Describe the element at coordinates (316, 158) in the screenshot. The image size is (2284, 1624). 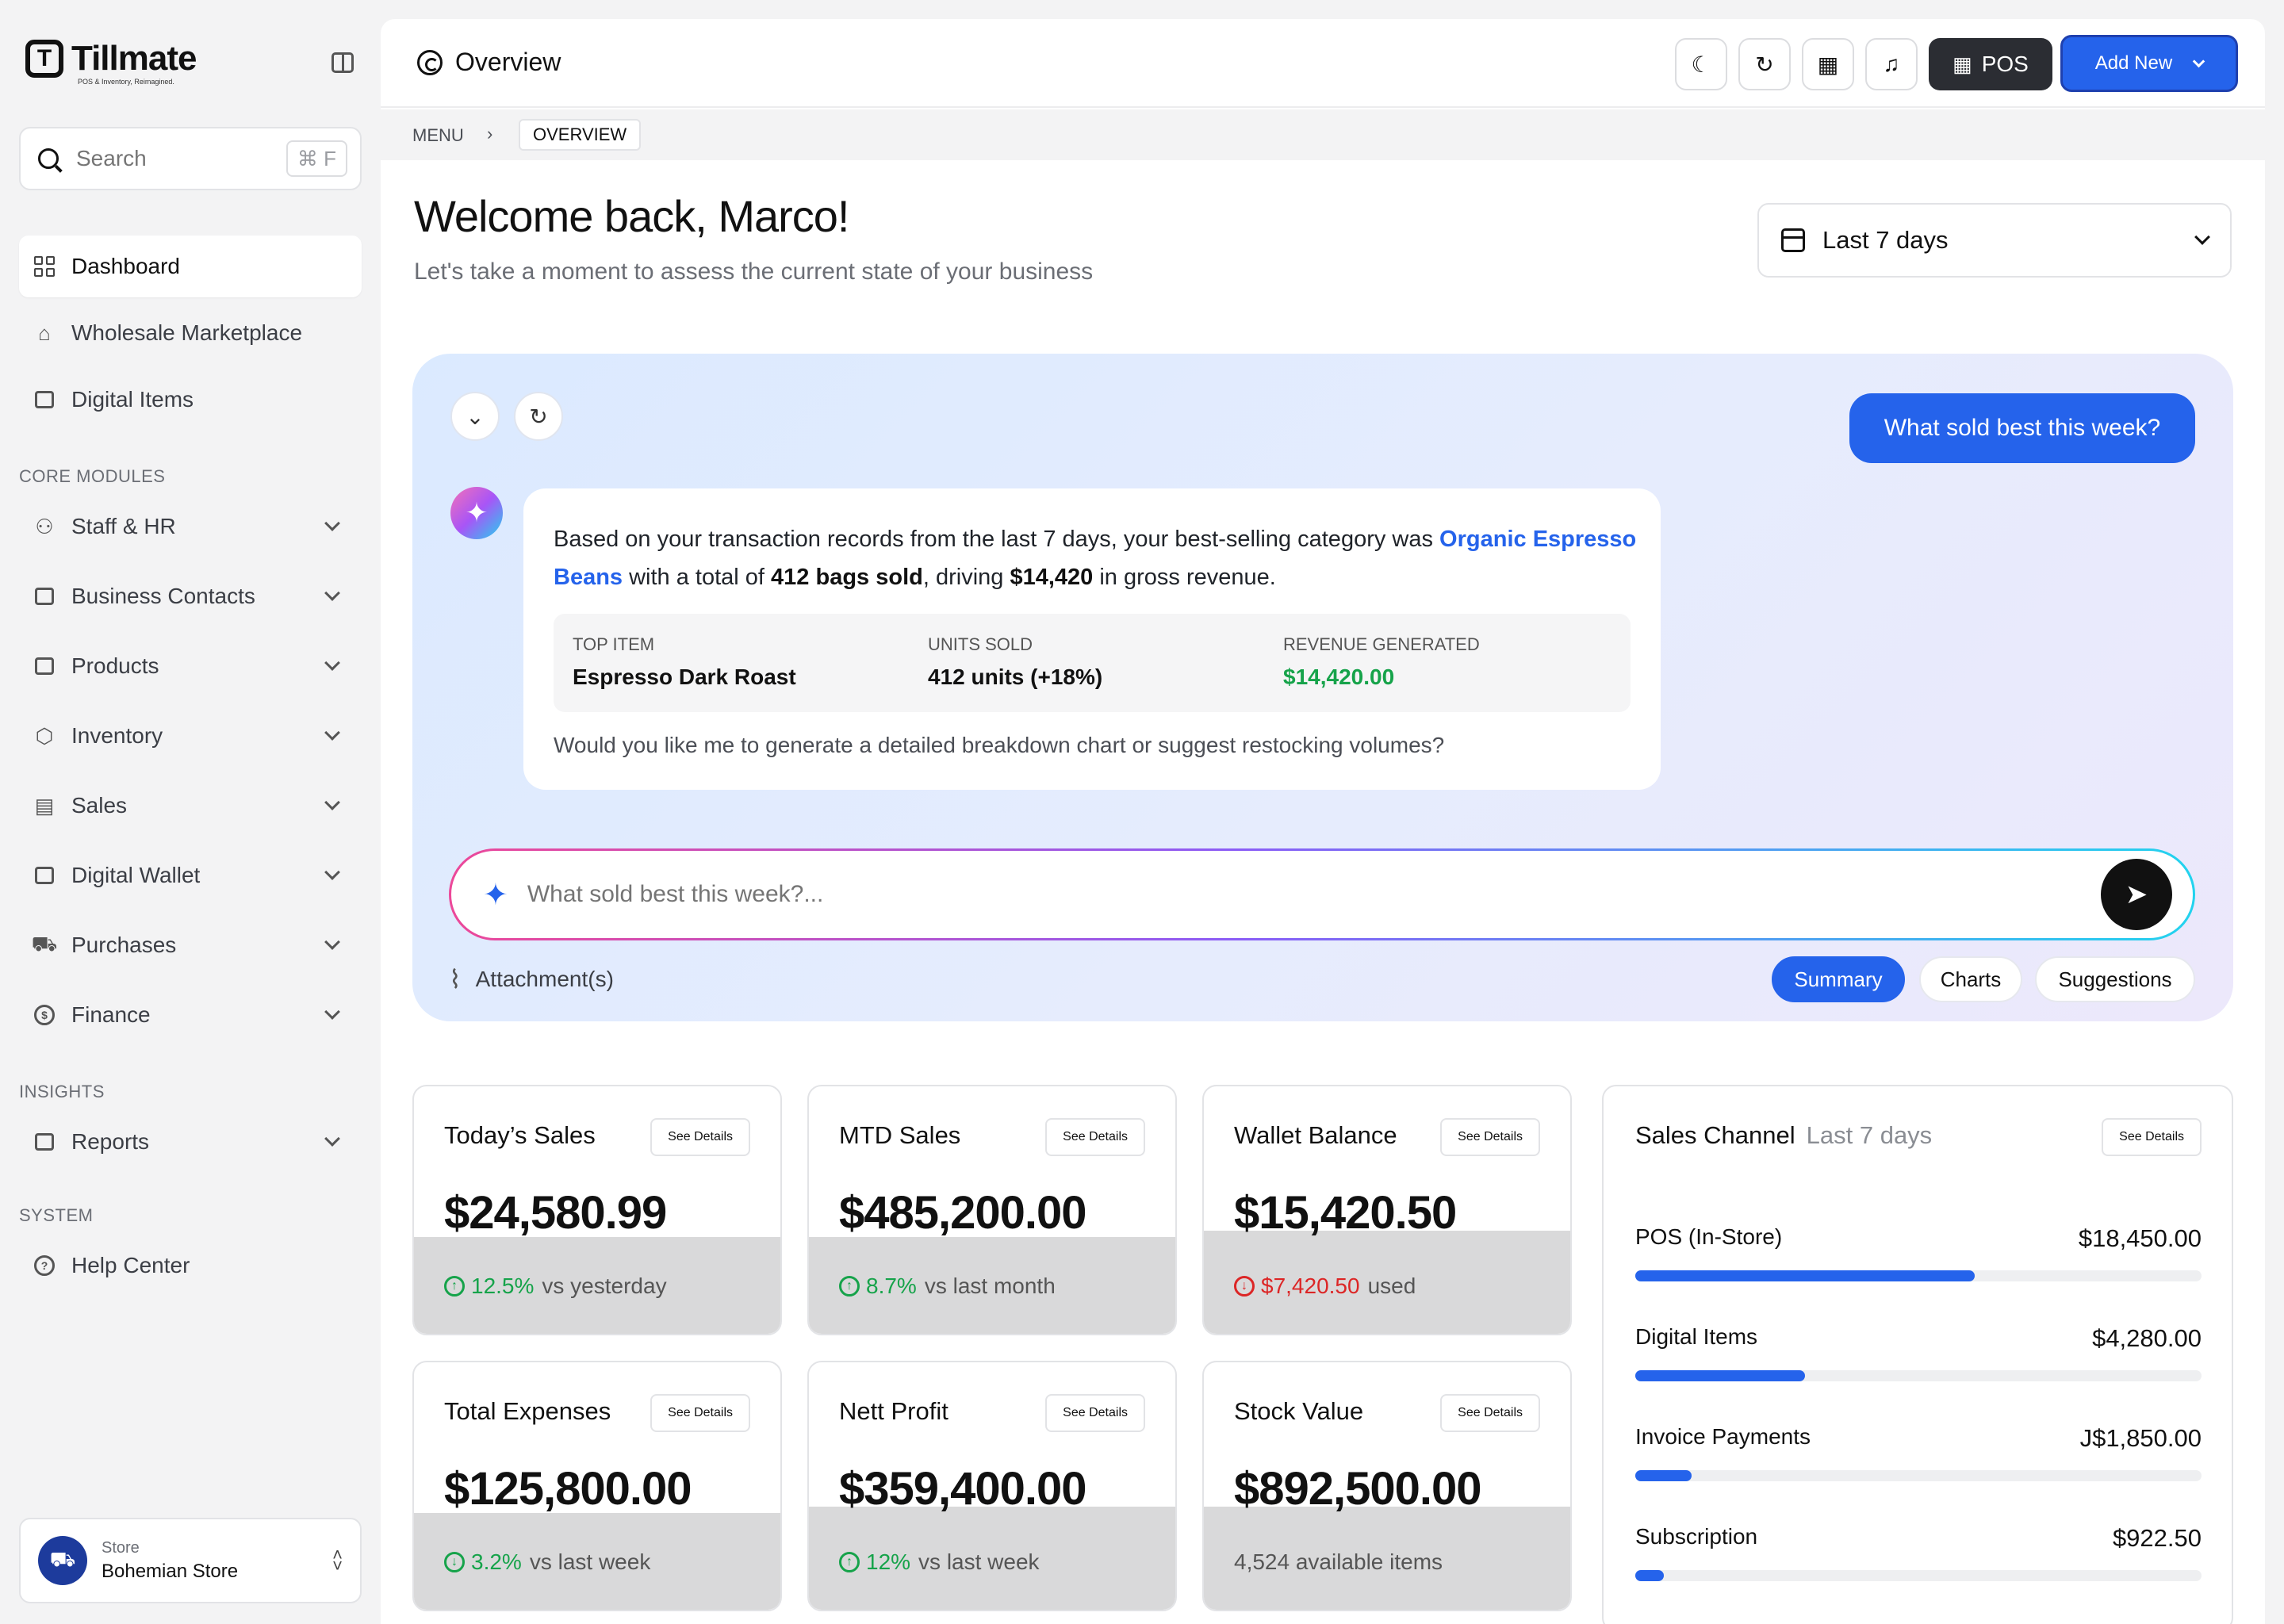
I see `search-shortcut: ⌘ F` at that location.